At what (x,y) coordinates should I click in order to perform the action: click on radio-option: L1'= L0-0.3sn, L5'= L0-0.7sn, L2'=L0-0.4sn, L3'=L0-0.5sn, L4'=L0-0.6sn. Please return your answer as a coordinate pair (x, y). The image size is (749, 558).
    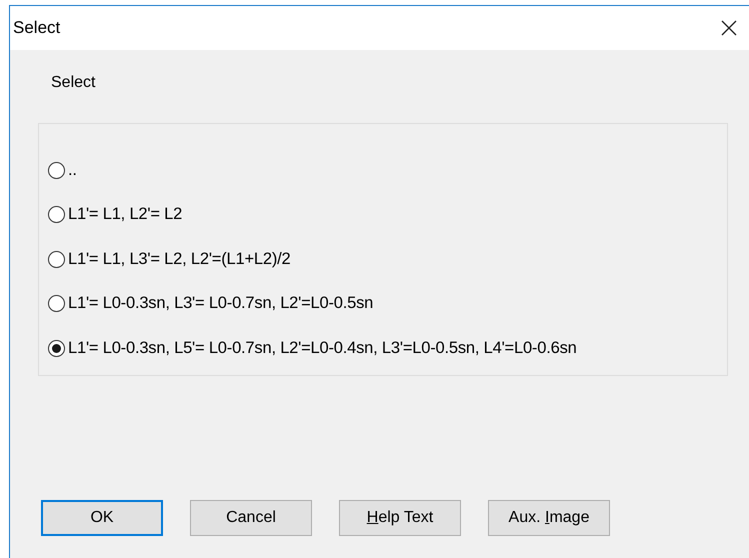
    Looking at the image, I should click on (312, 348).